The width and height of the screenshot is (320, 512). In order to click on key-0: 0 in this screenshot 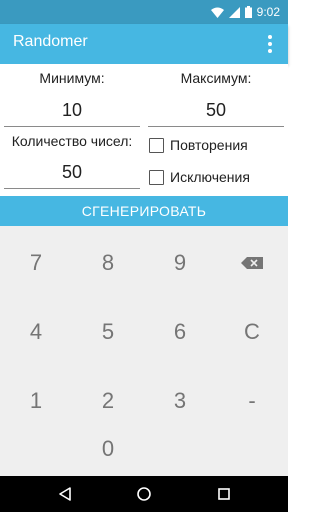, I will do `click(108, 449)`.